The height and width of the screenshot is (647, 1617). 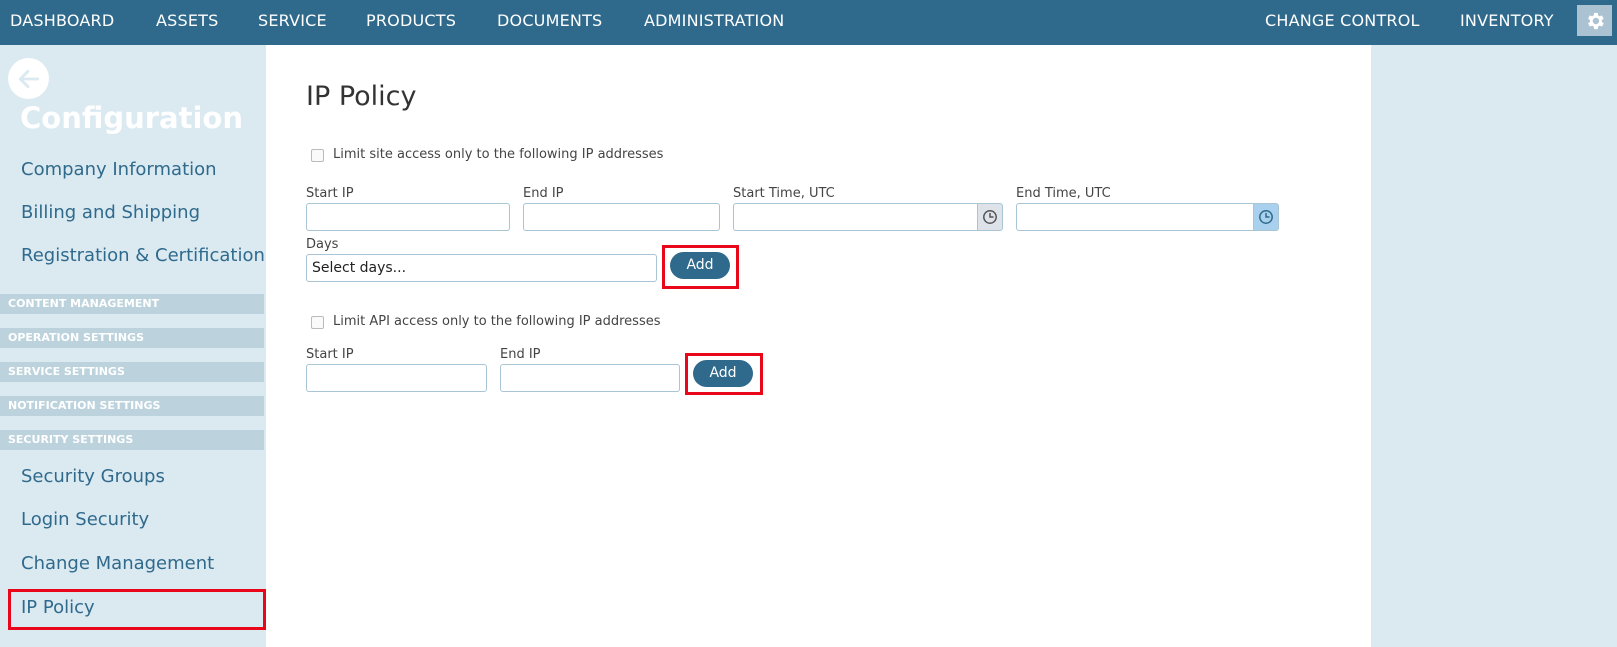 What do you see at coordinates (317, 155) in the screenshot?
I see `site-access-checkbox` at bounding box center [317, 155].